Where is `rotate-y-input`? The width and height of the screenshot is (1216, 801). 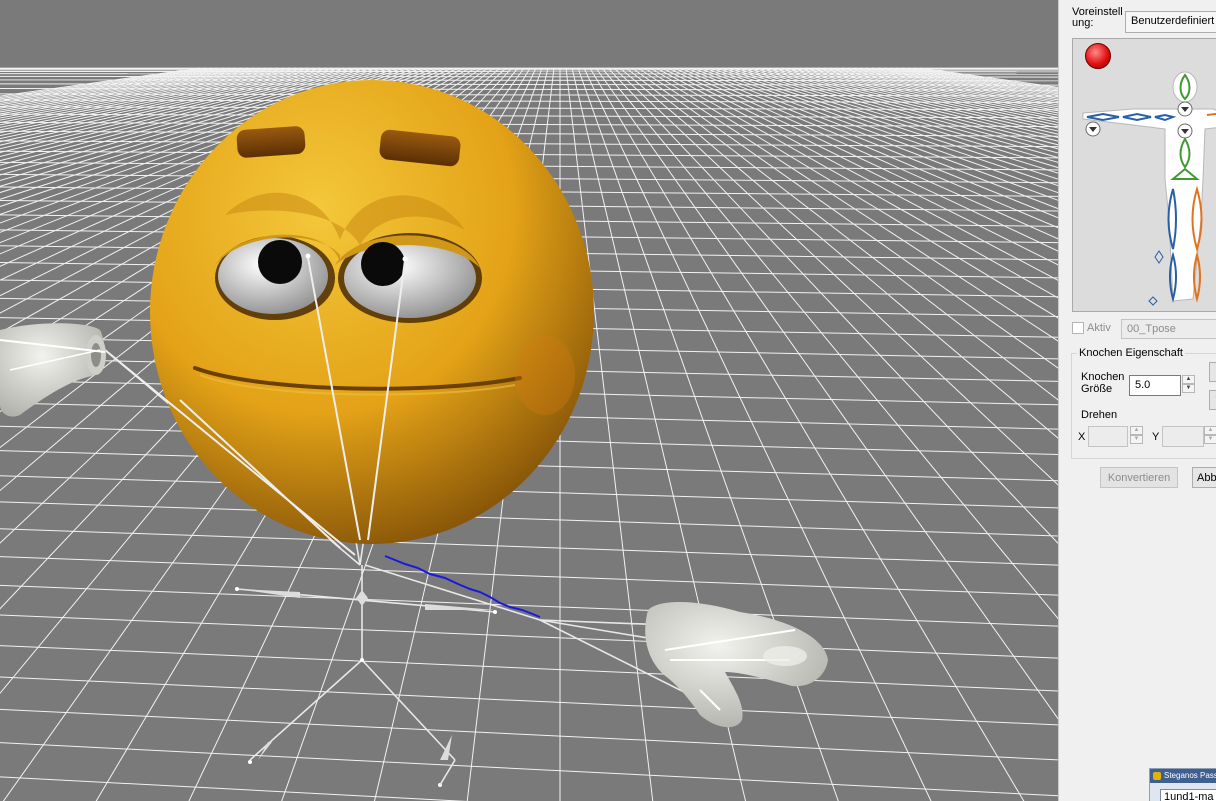
rotate-y-input is located at coordinates (1183, 436).